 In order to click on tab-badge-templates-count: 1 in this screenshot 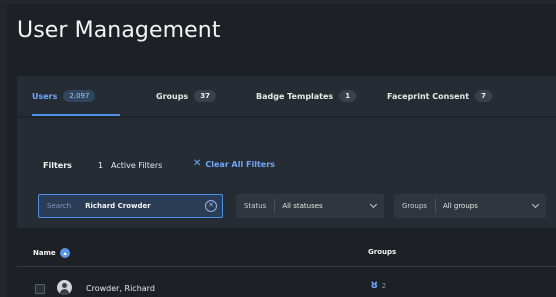, I will do `click(348, 96)`.